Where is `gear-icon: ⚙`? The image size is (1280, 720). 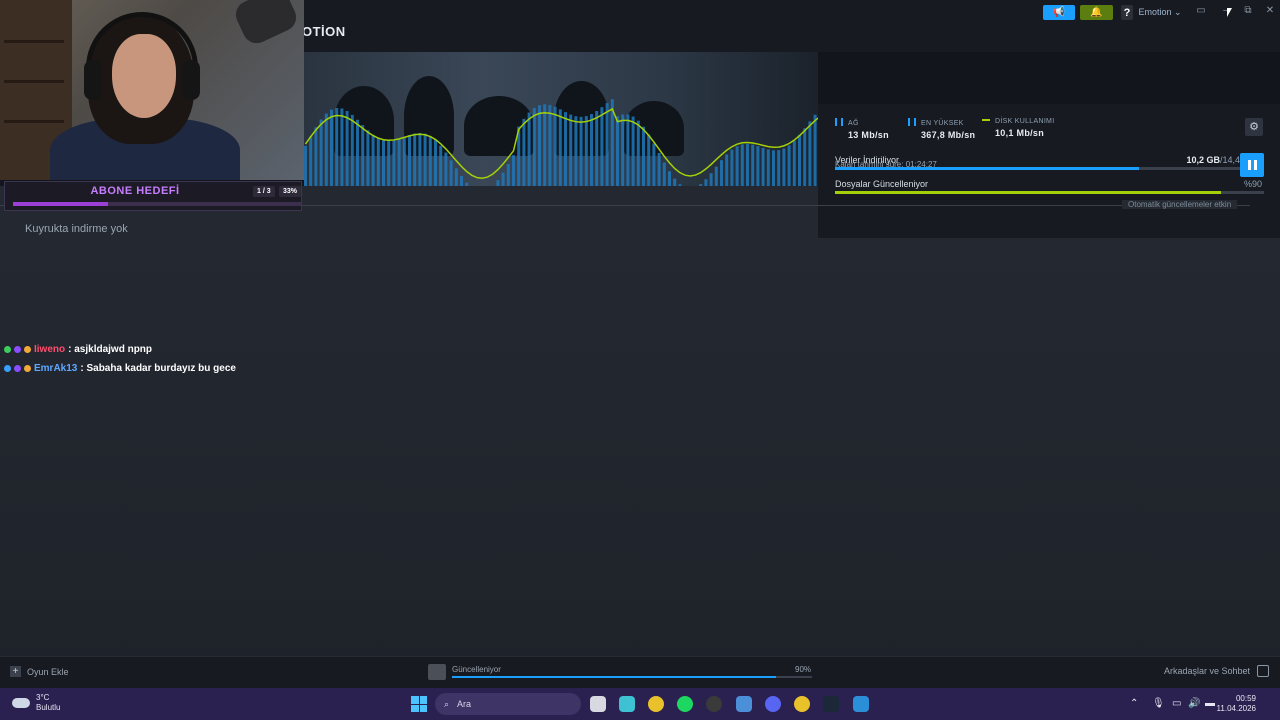
gear-icon: ⚙ is located at coordinates (1254, 127).